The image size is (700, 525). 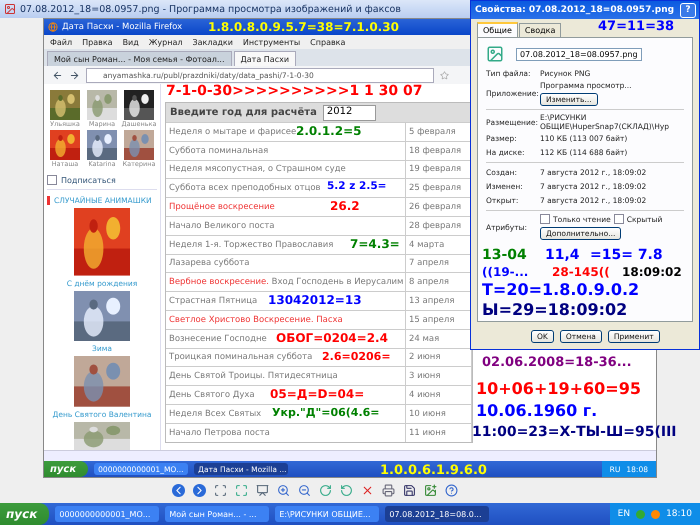 I want to click on dialog-title: Свойства: 07.08.2012_18=08.0957.png, so click(x=574, y=10).